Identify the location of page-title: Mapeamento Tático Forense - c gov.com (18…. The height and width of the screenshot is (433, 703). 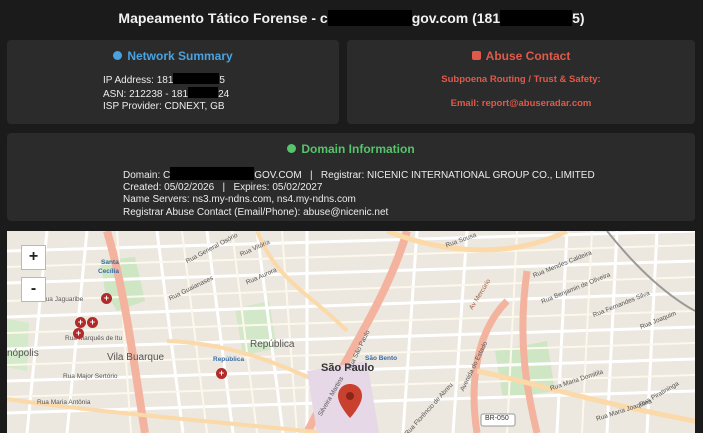
(351, 18).